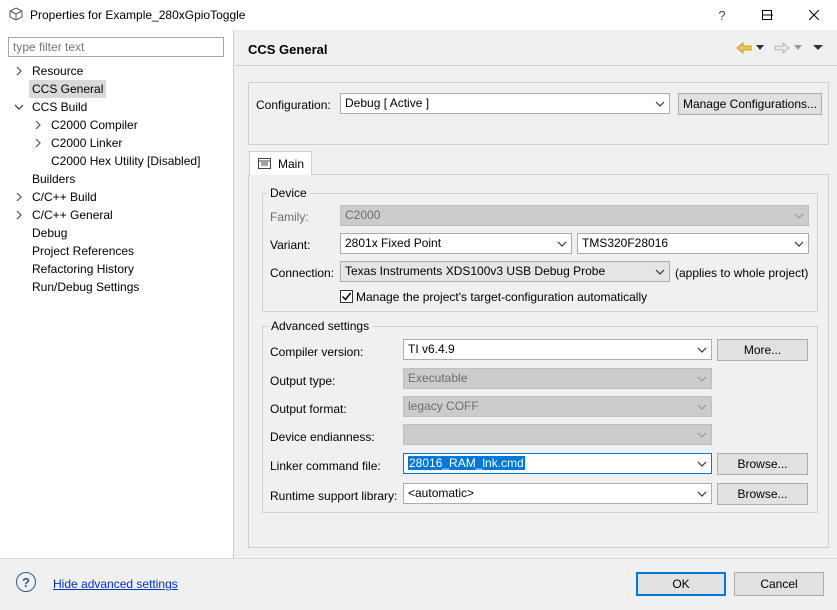 The height and width of the screenshot is (610, 837). I want to click on tree-item: Project References, so click(121, 251).